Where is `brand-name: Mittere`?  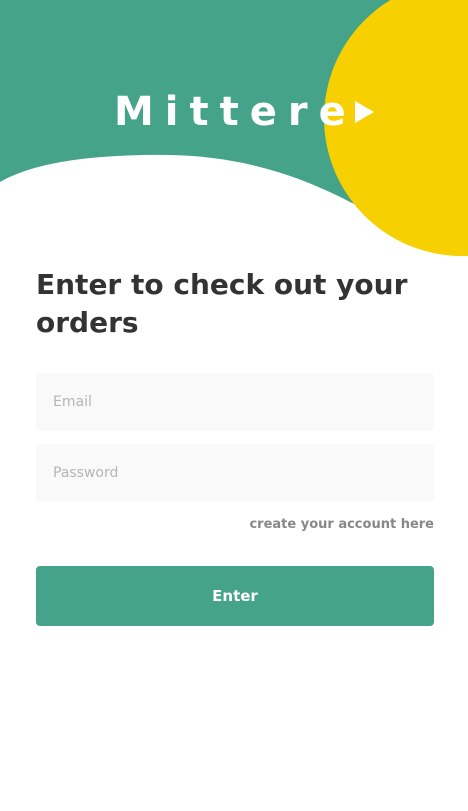
brand-name: Mittere is located at coordinates (235, 112).